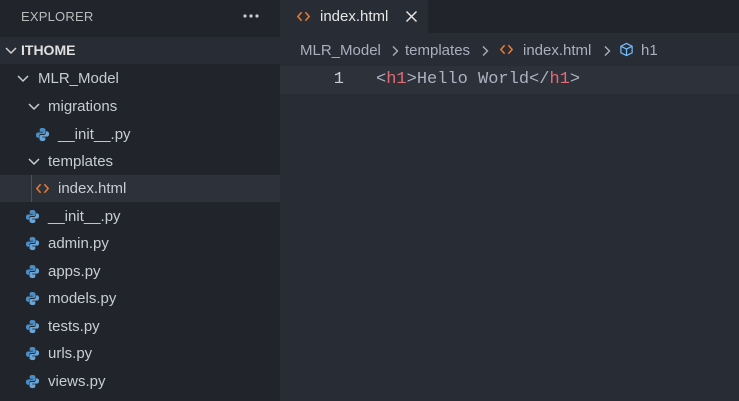 This screenshot has width=739, height=401. Describe the element at coordinates (140, 188) in the screenshot. I see `tree-file-index-html: index.html` at that location.